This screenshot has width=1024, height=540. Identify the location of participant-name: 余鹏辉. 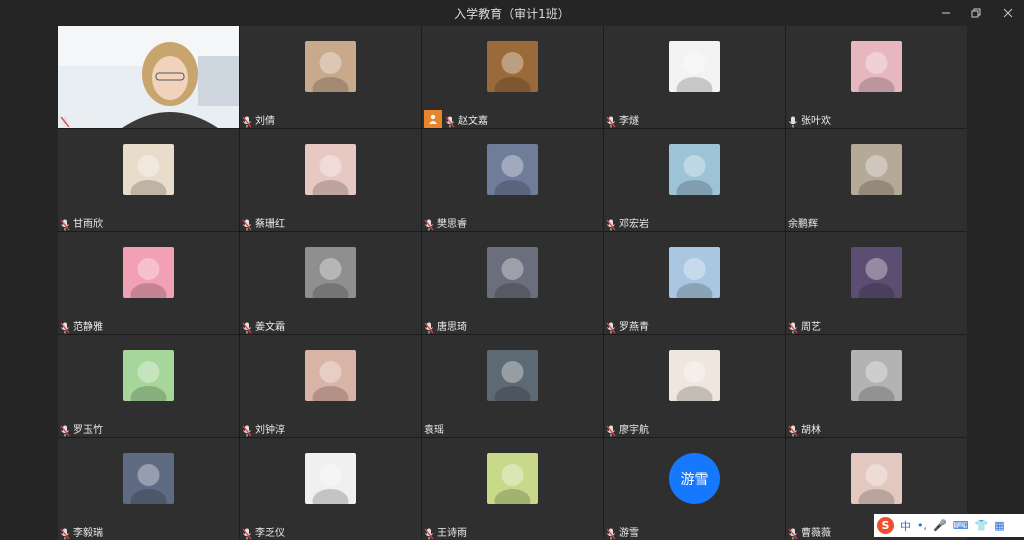
(803, 224).